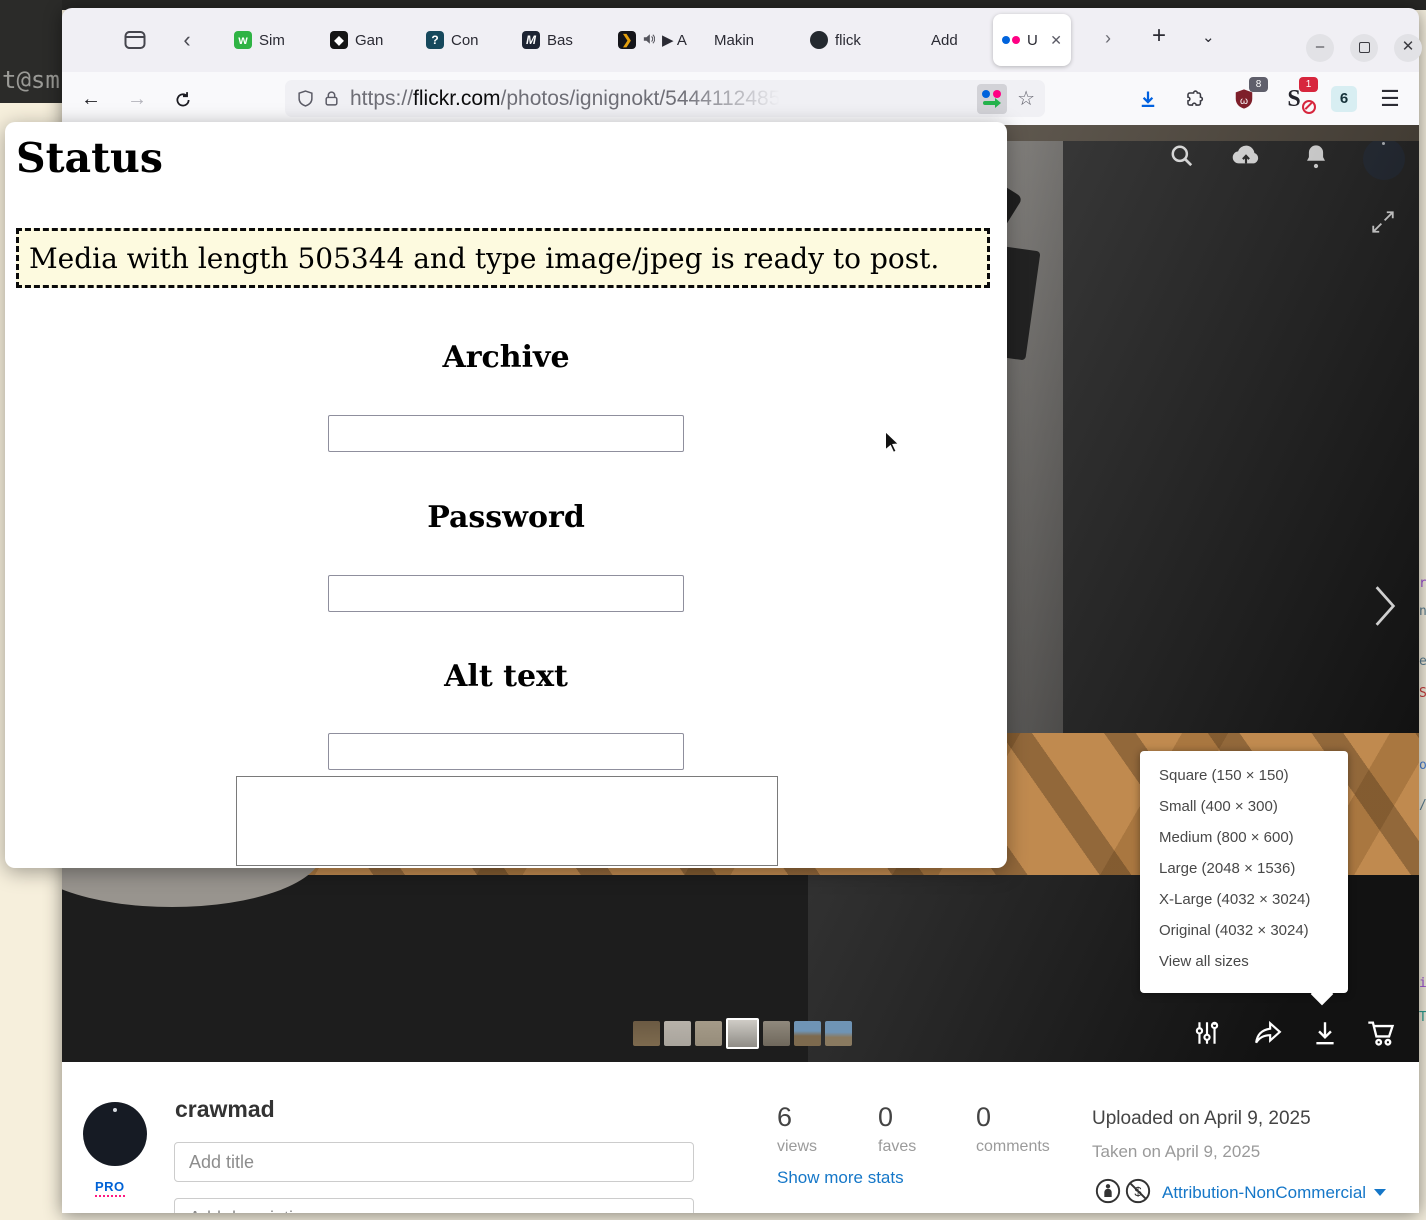 The width and height of the screenshot is (1426, 1220). I want to click on size-menu-item: View all sizes, so click(1244, 961).